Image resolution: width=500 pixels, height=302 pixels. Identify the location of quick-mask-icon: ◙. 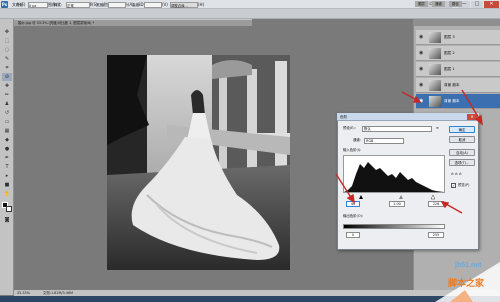
(7, 220).